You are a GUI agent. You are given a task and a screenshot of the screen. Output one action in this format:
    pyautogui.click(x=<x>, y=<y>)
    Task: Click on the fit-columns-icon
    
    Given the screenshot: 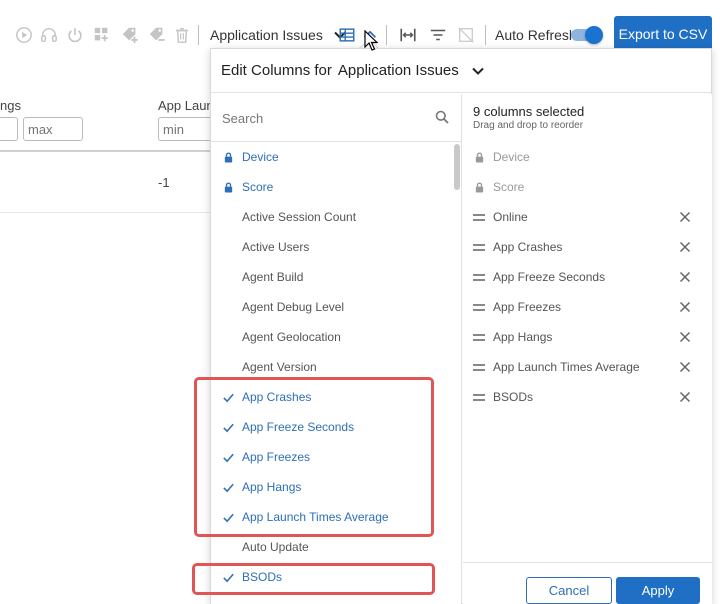 What is the action you would take?
    pyautogui.click(x=408, y=35)
    